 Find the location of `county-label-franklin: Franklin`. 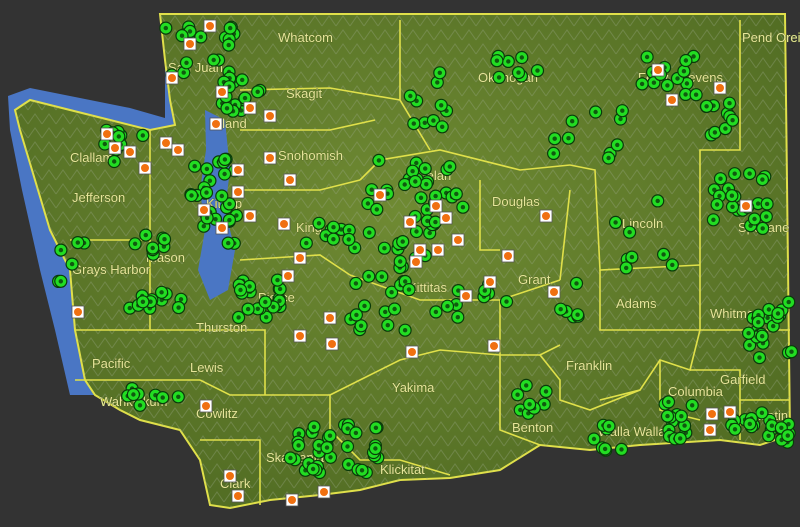

county-label-franklin: Franklin is located at coordinates (589, 365).